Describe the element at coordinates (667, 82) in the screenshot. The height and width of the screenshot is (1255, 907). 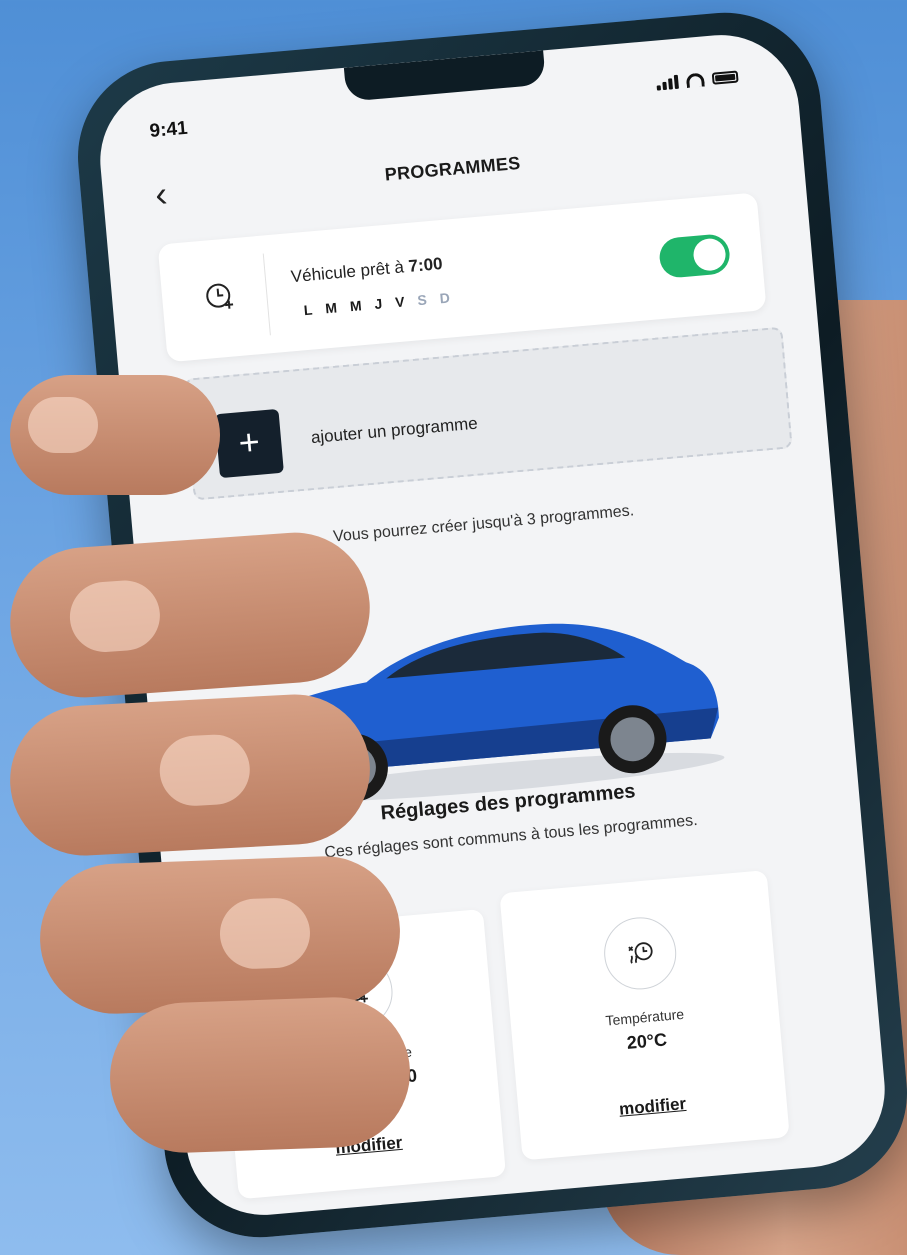
I see `signal-icon` at that location.